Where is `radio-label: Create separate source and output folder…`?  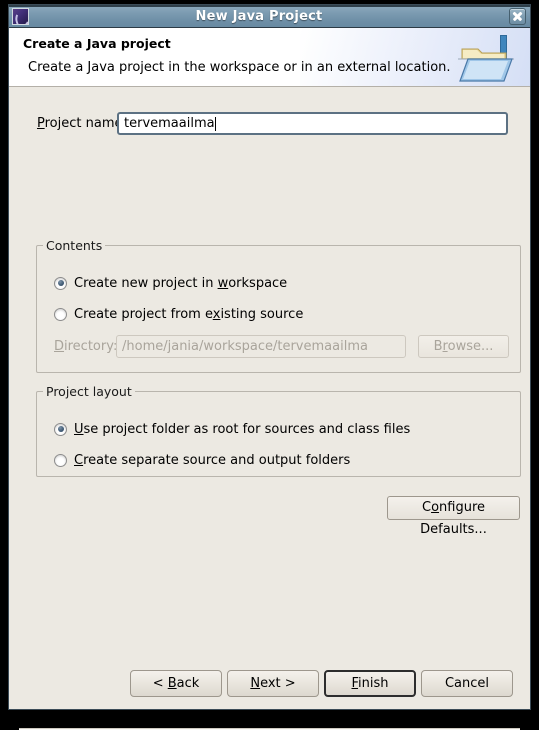
radio-label: Create separate source and output folder… is located at coordinates (212, 460).